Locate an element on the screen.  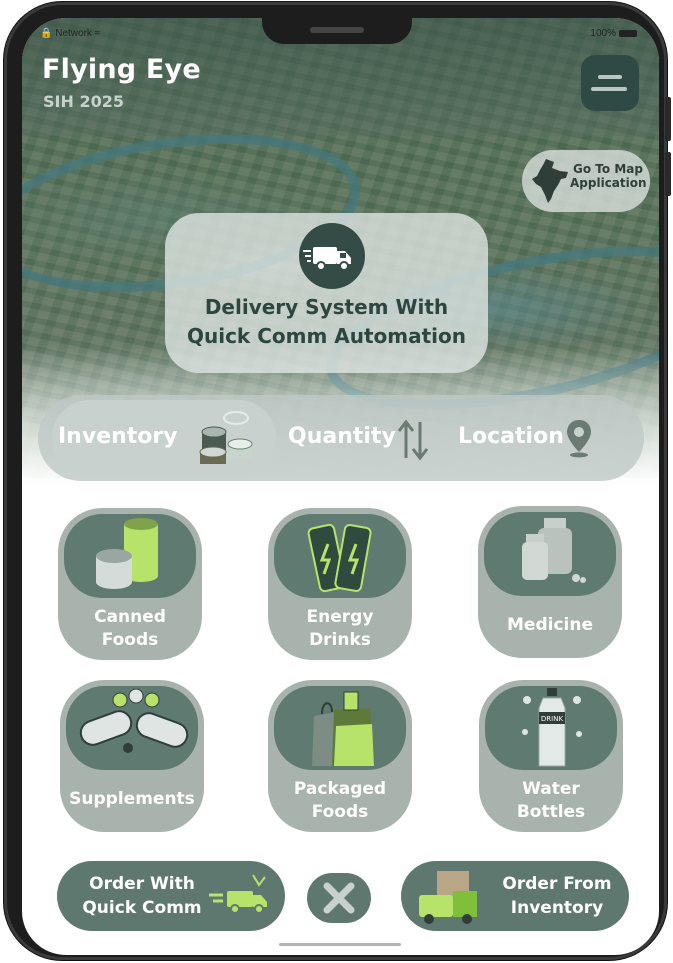
tab-quantity-label: Quantity is located at coordinates (342, 436).